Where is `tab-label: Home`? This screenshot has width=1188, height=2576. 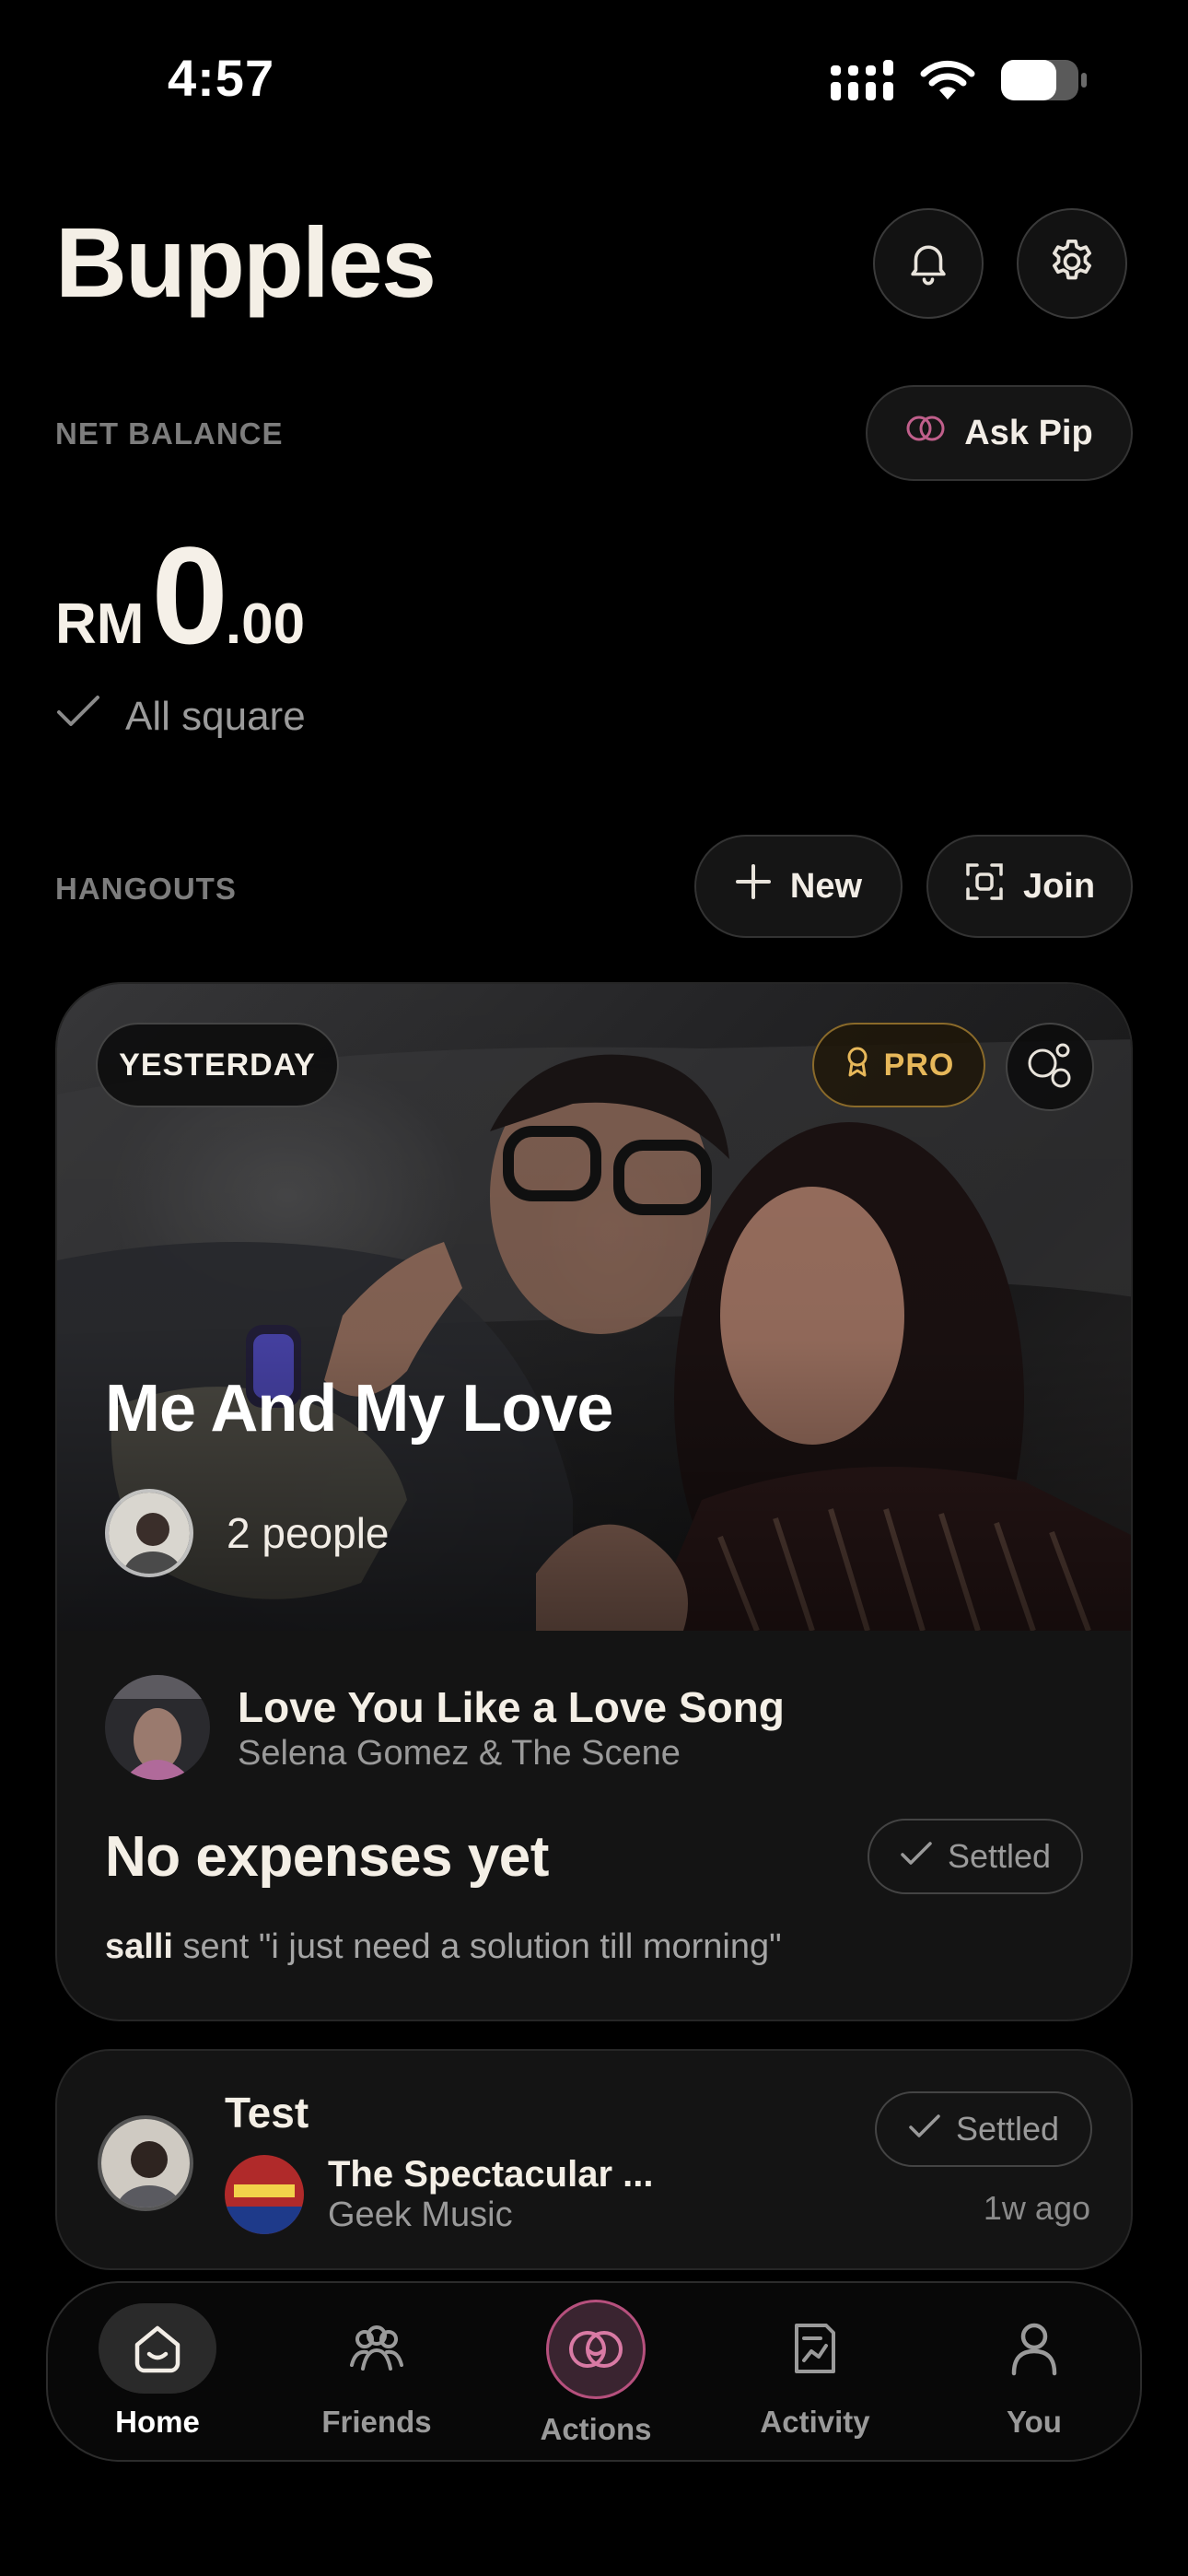 tab-label: Home is located at coordinates (157, 2422).